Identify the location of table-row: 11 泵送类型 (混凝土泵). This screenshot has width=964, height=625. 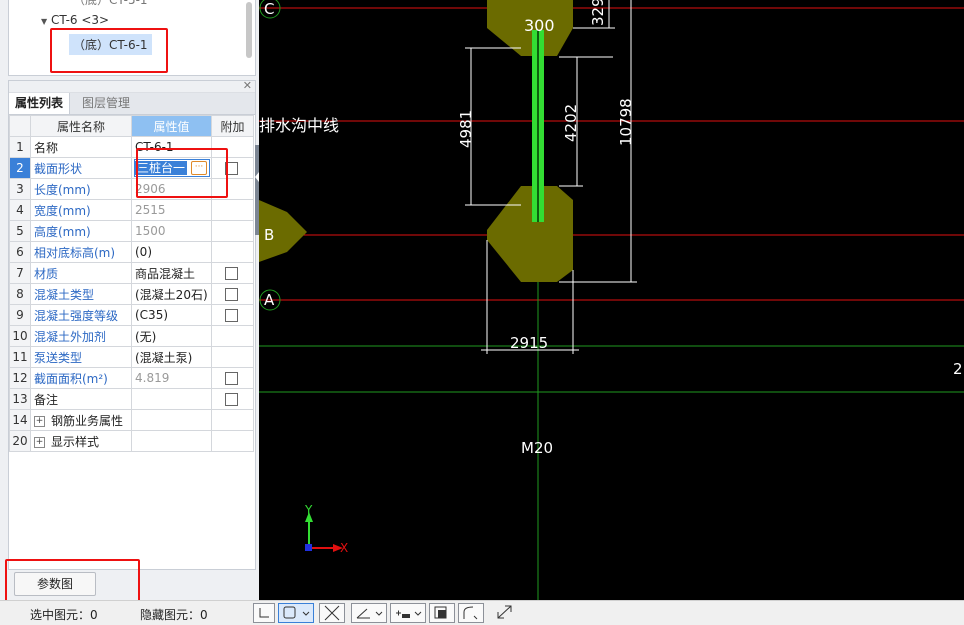
(131, 357).